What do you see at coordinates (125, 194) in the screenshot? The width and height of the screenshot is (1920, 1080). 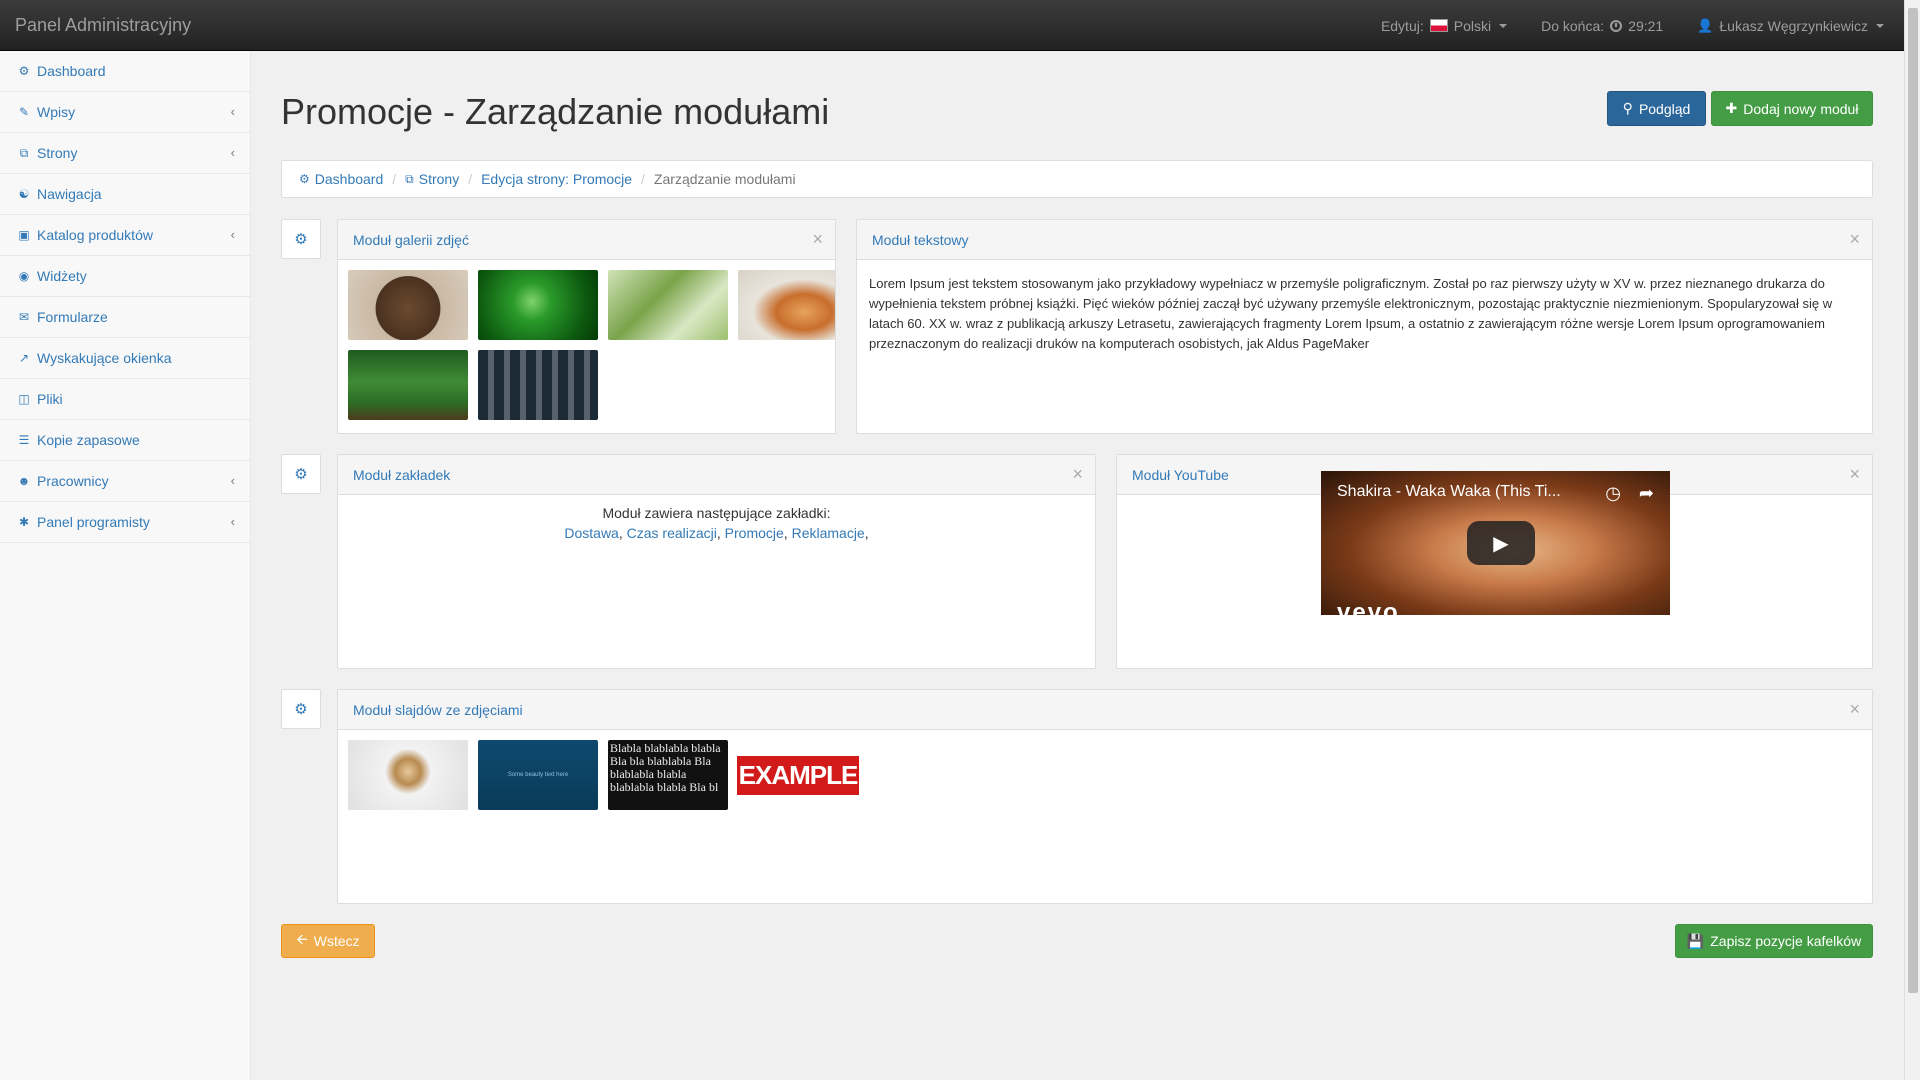 I see `sidebar-item-nawigacja: ☯ Nawigacja` at bounding box center [125, 194].